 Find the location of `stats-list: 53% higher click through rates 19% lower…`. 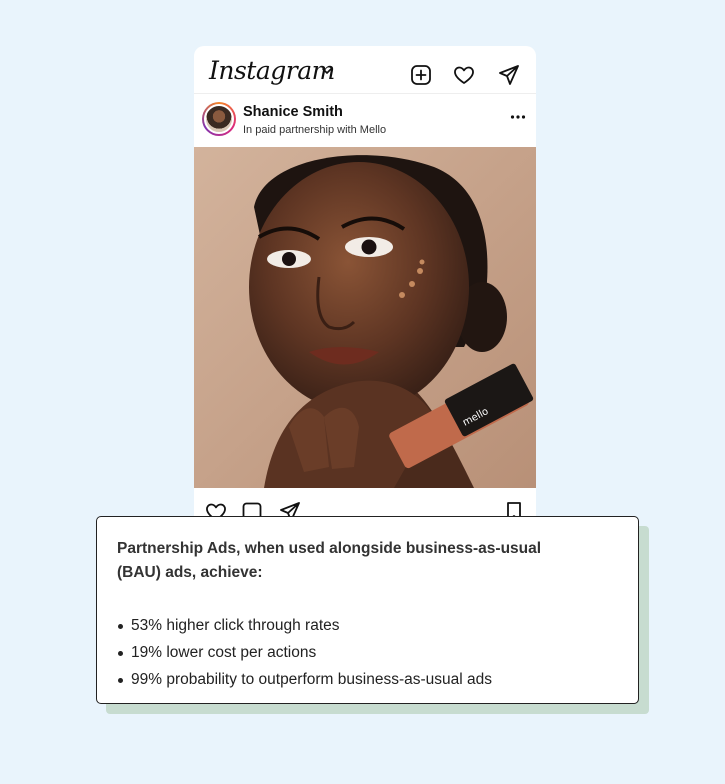

stats-list: 53% higher click through rates 19% lower… is located at coordinates (367, 652).